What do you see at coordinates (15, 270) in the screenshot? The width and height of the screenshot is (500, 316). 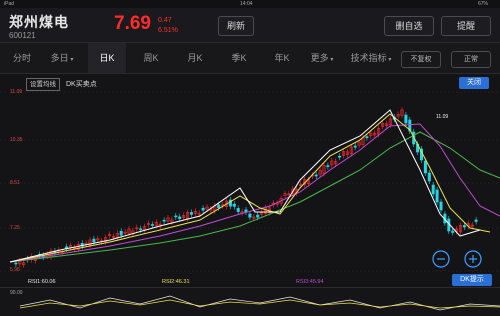 I see `y-tick-bottom: 5.98` at bounding box center [15, 270].